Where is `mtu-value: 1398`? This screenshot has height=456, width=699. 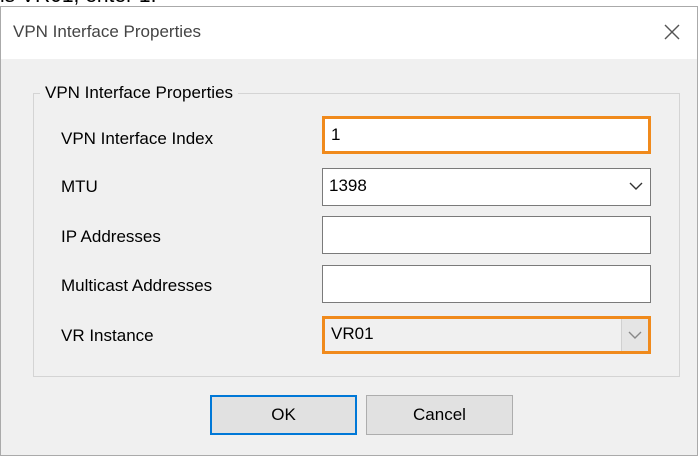
mtu-value: 1398 is located at coordinates (348, 185).